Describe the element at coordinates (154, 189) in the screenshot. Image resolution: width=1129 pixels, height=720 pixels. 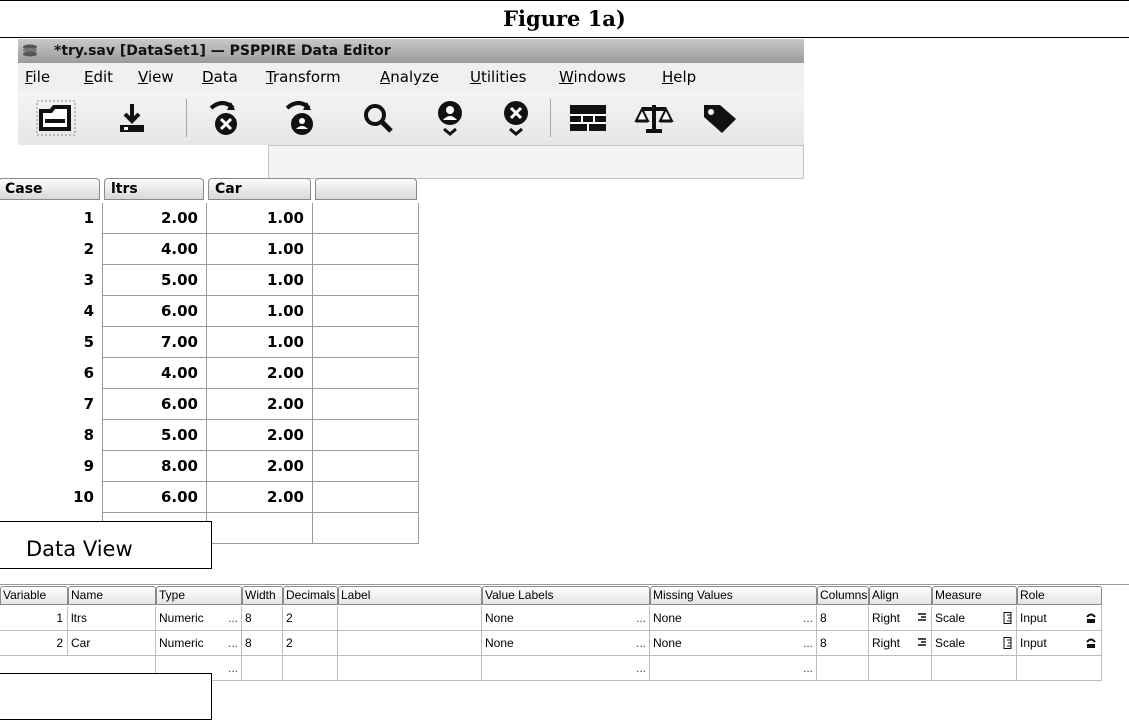
I see `column-header-ltrs: ltrs` at that location.